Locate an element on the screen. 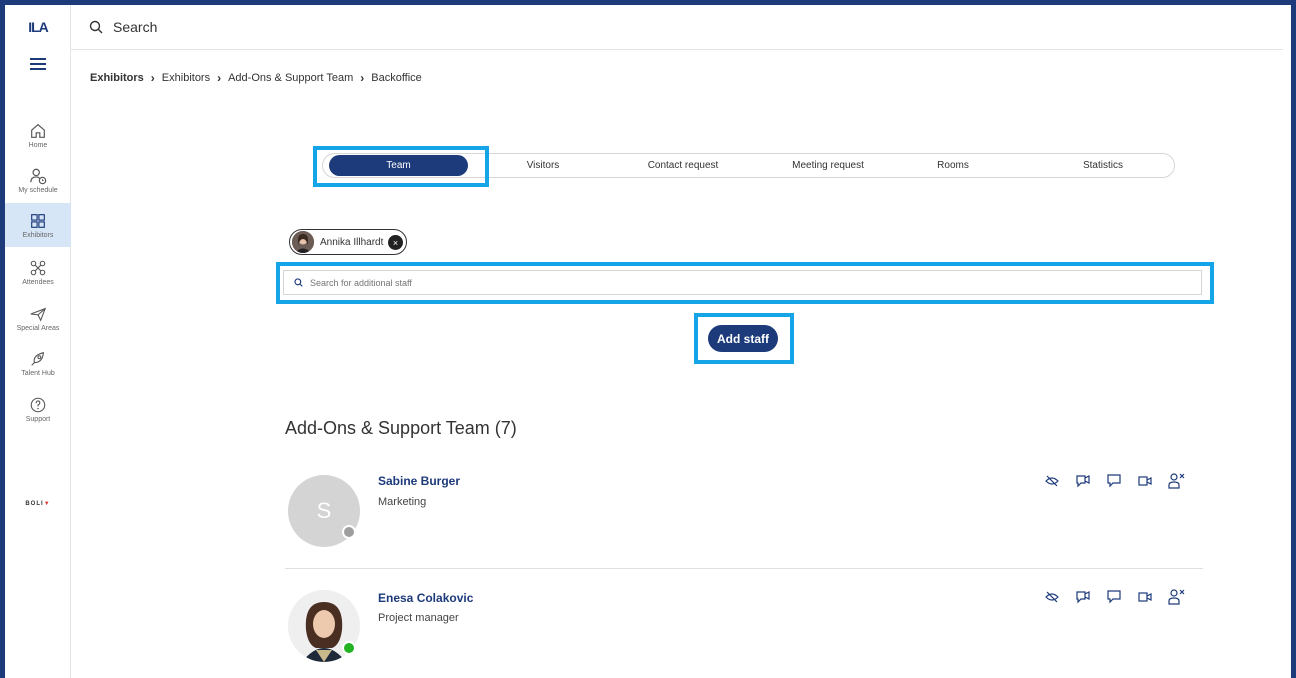 The height and width of the screenshot is (678, 1296). menu-icon is located at coordinates (38, 64).